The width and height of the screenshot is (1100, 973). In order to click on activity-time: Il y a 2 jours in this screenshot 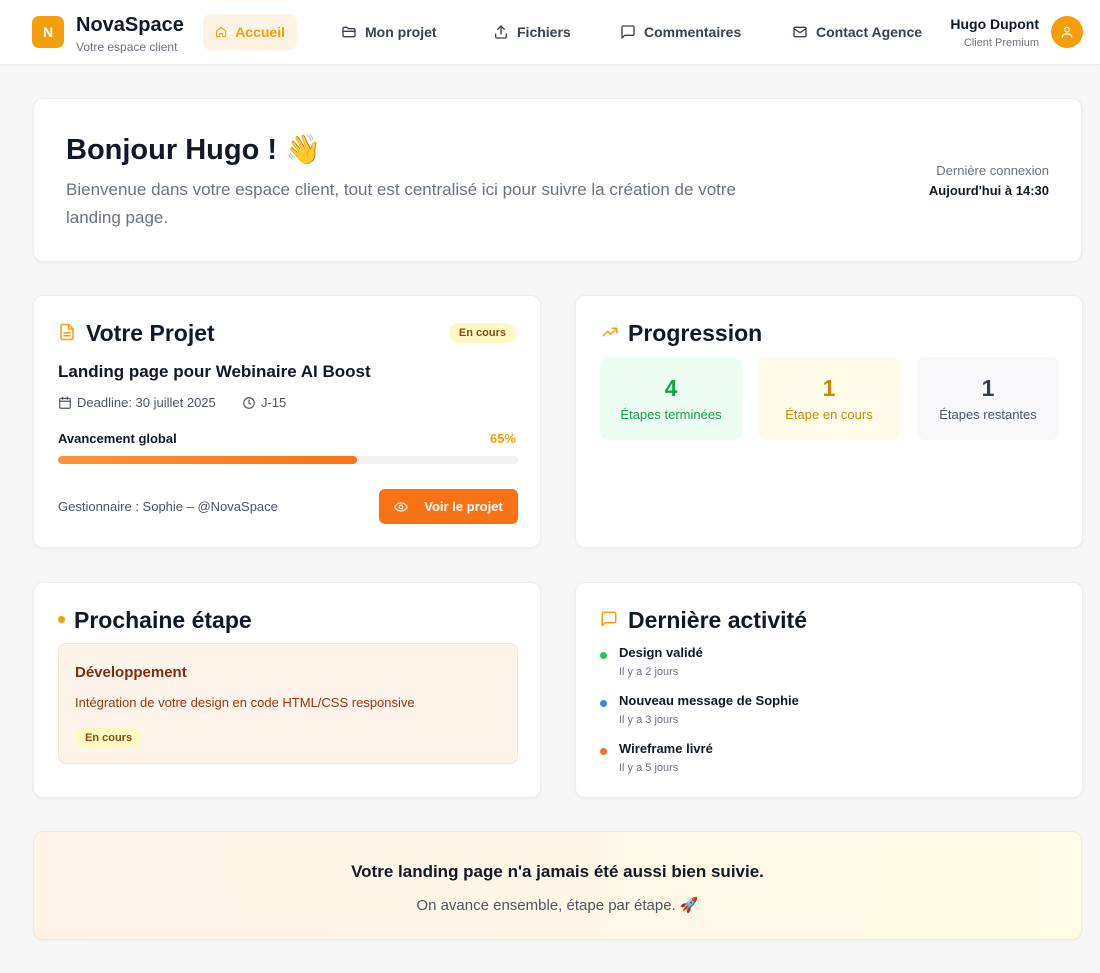, I will do `click(649, 672)`.